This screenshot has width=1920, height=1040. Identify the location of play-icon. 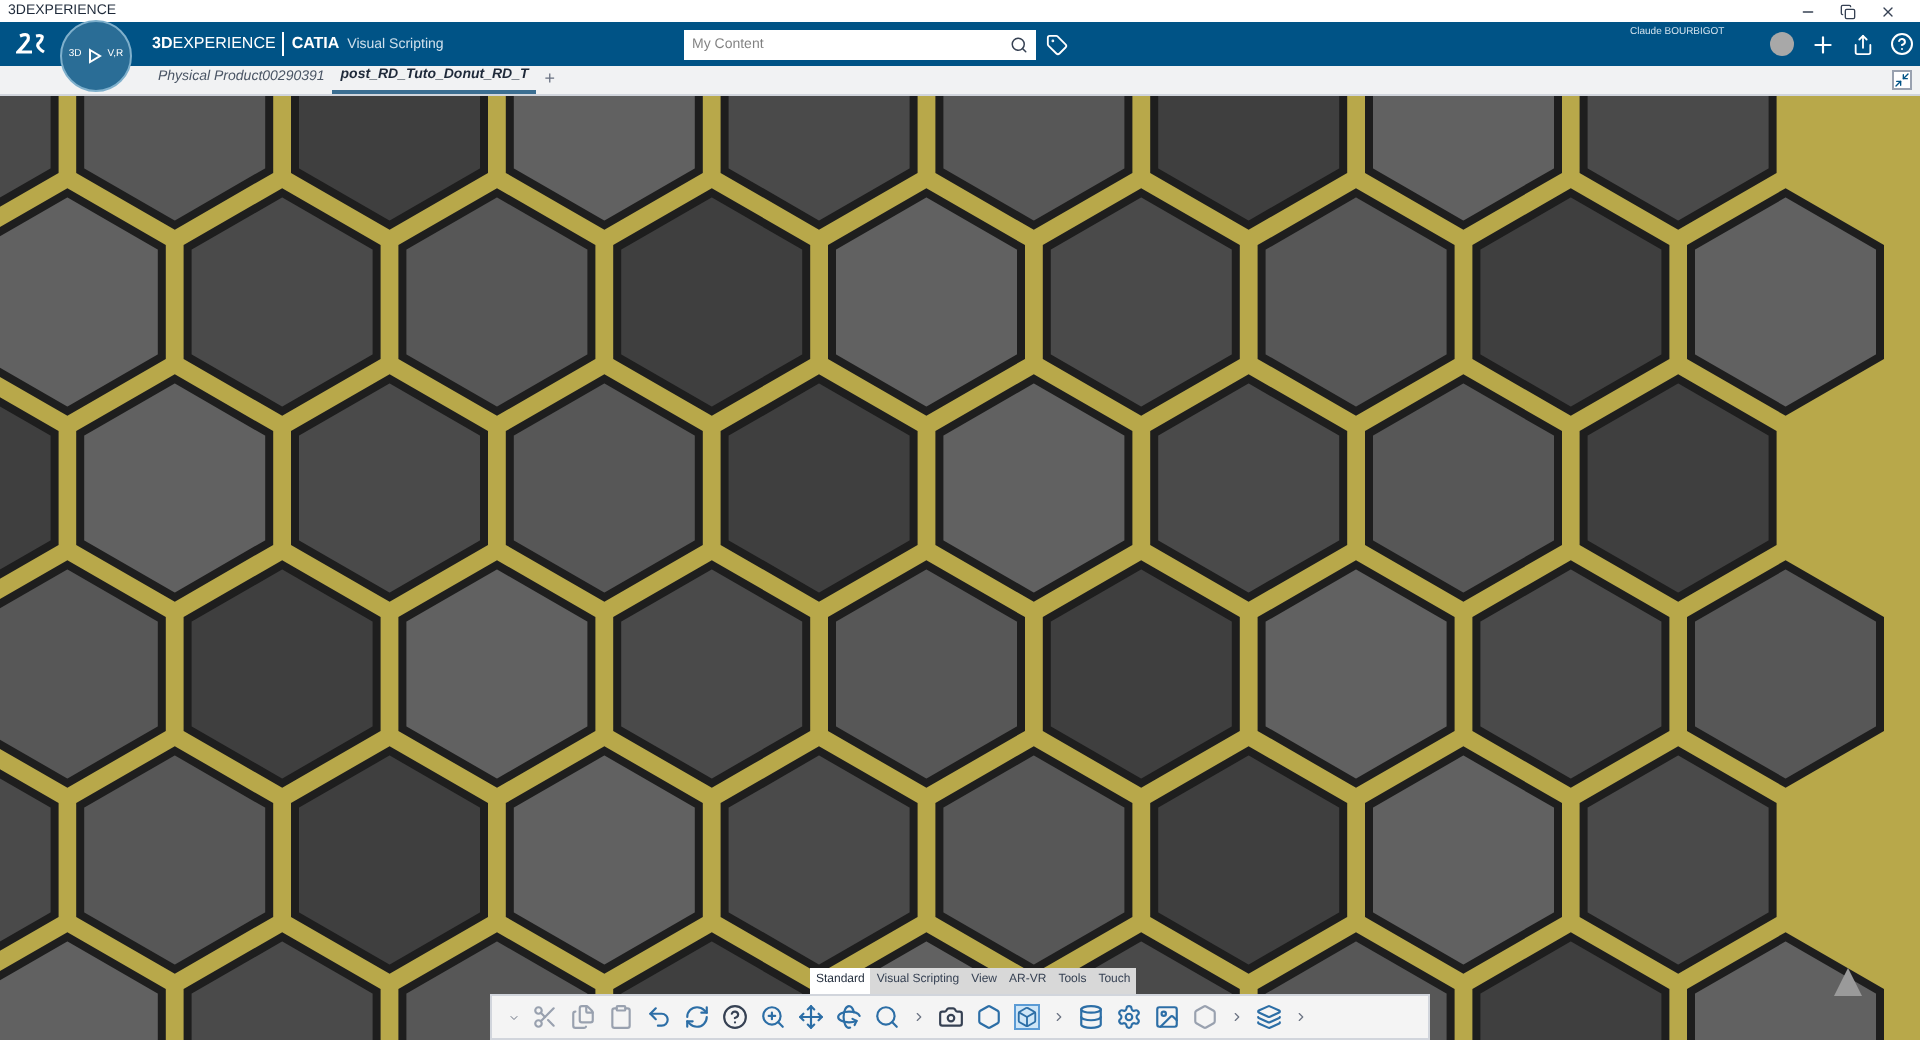
(94, 56).